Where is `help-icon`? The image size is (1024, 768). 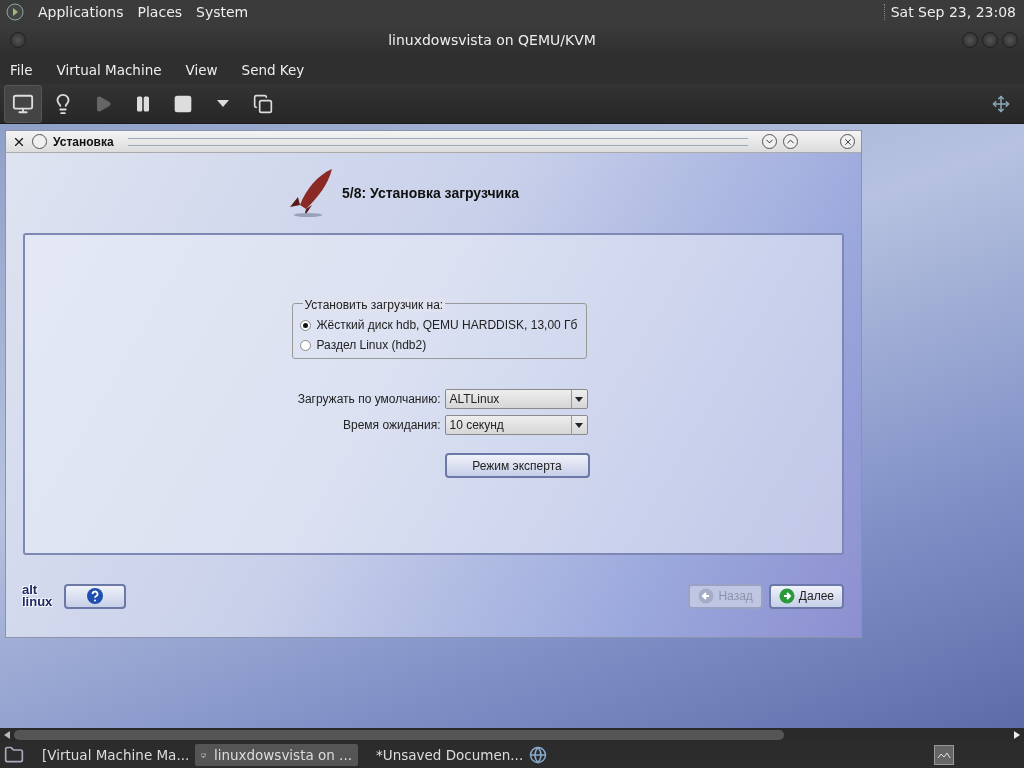 help-icon is located at coordinates (95, 596).